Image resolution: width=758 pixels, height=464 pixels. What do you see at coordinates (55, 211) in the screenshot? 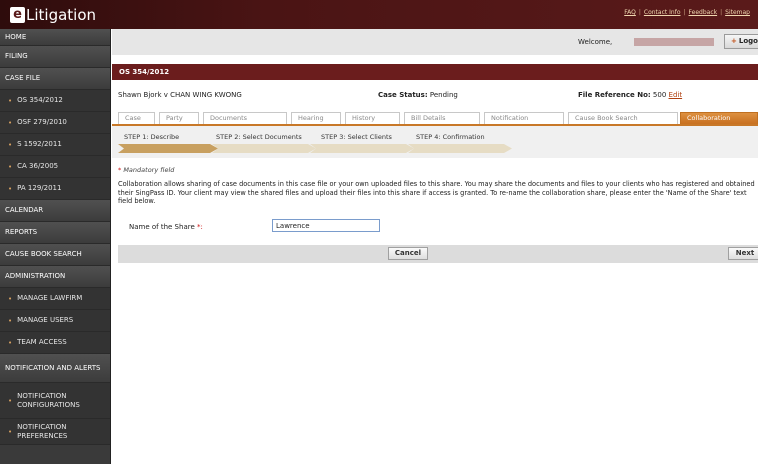
I see `sidebar-item-calendar: CALENDAR` at bounding box center [55, 211].